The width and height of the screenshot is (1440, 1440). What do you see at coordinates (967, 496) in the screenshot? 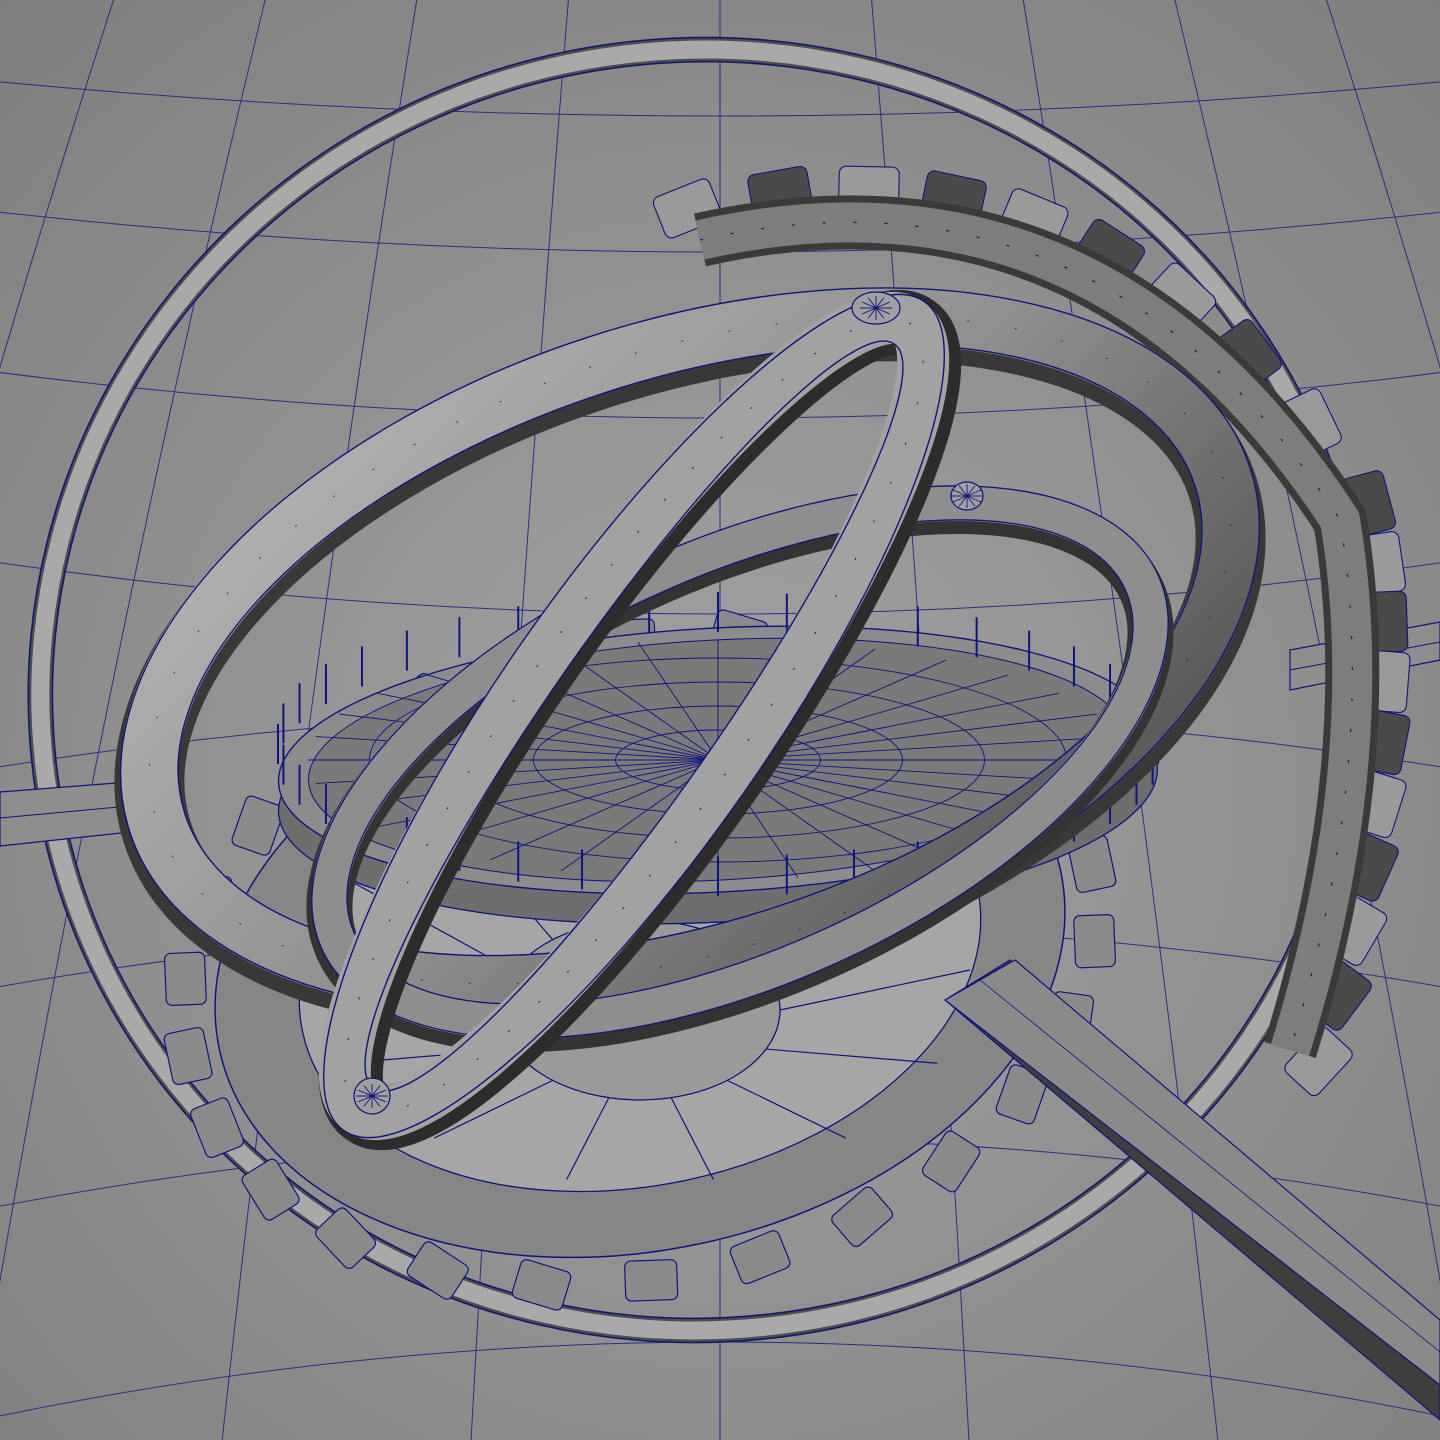
I see `bolt-middle` at bounding box center [967, 496].